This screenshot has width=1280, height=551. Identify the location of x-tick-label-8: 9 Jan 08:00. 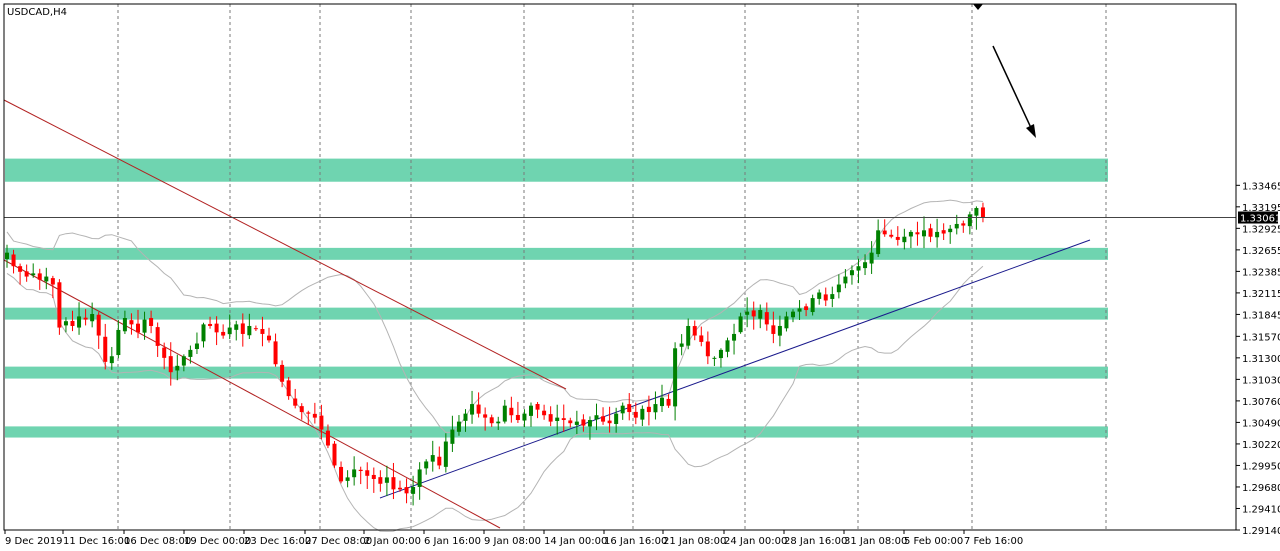
(512, 541).